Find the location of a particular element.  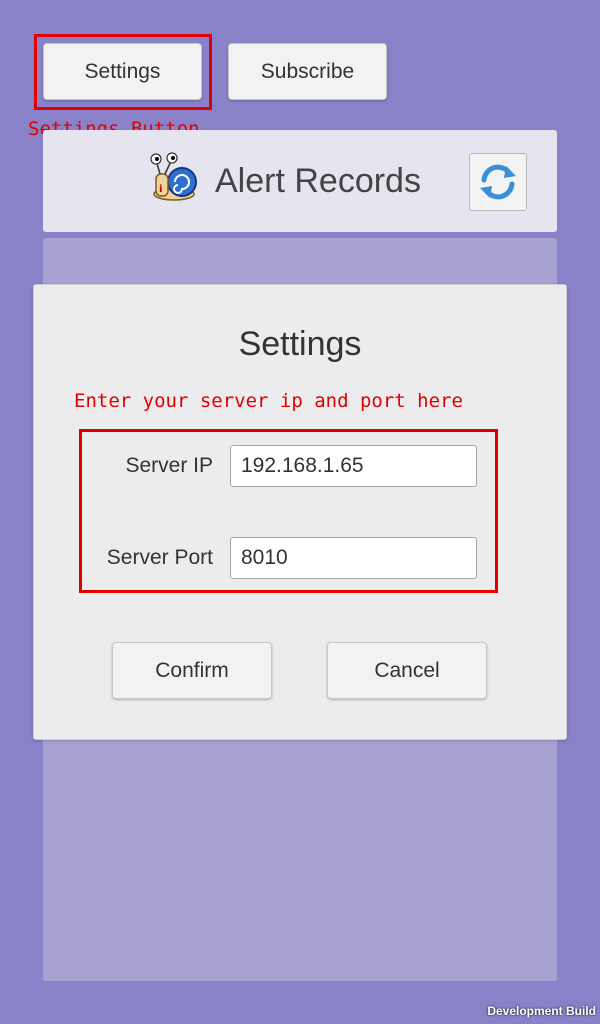

cancel-button: Cancel is located at coordinates (407, 670).